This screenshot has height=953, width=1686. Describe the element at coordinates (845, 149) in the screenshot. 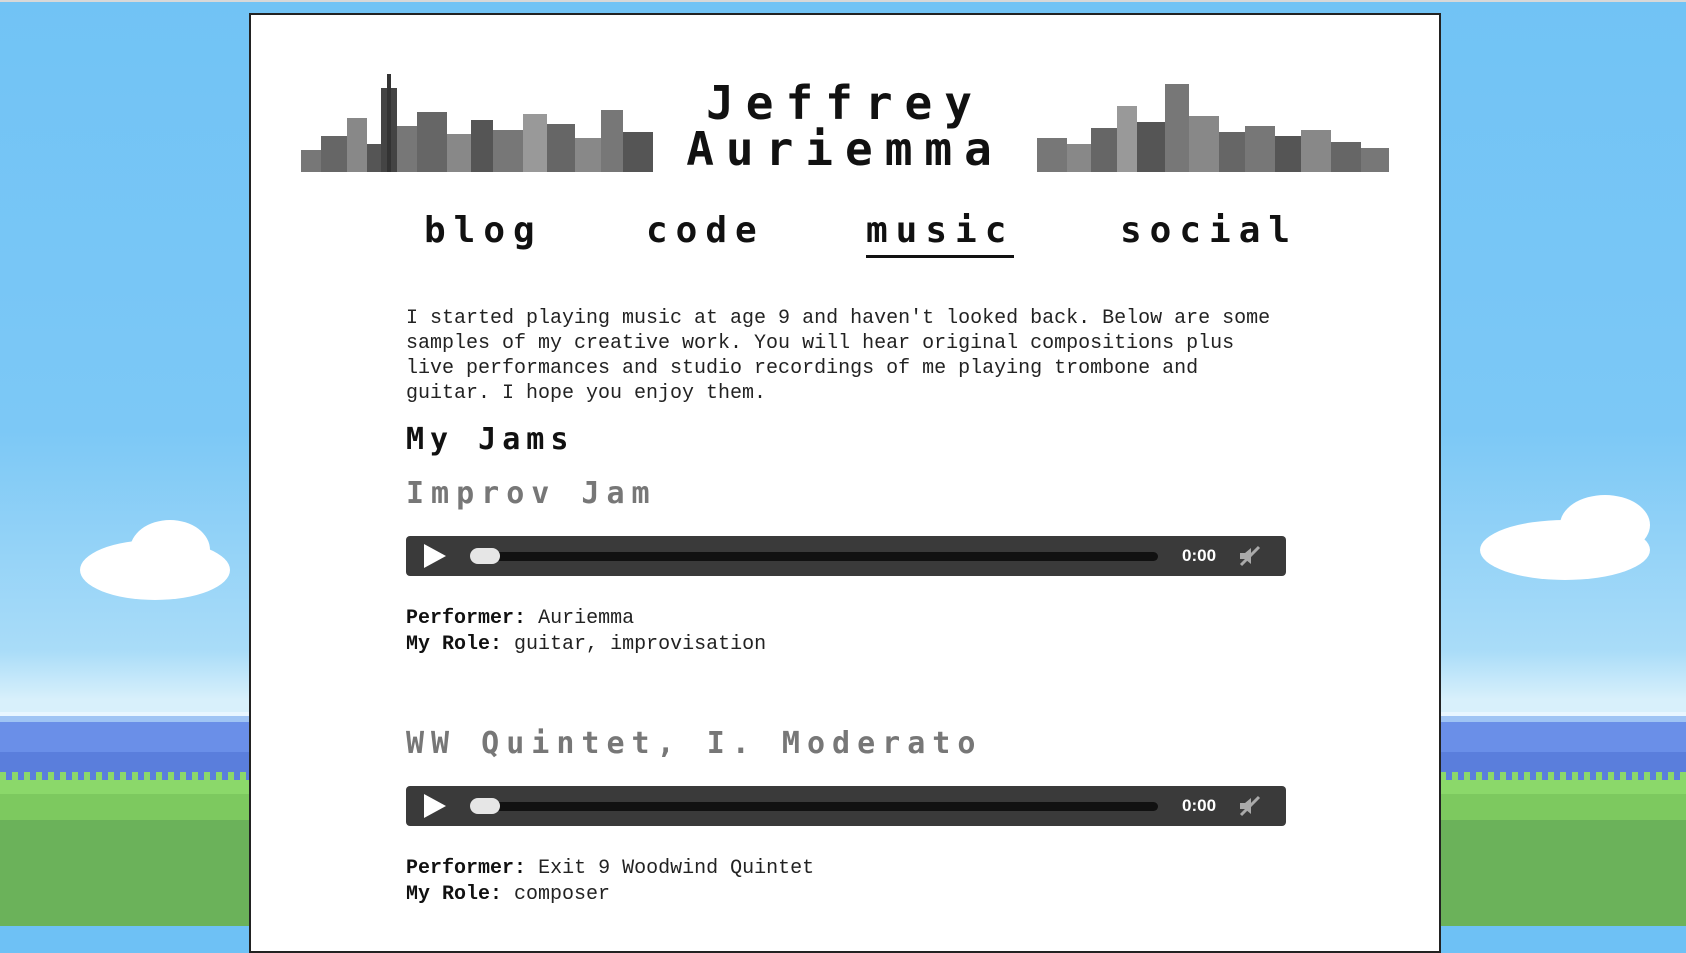

I see `site-title-line2: Auriemma` at that location.